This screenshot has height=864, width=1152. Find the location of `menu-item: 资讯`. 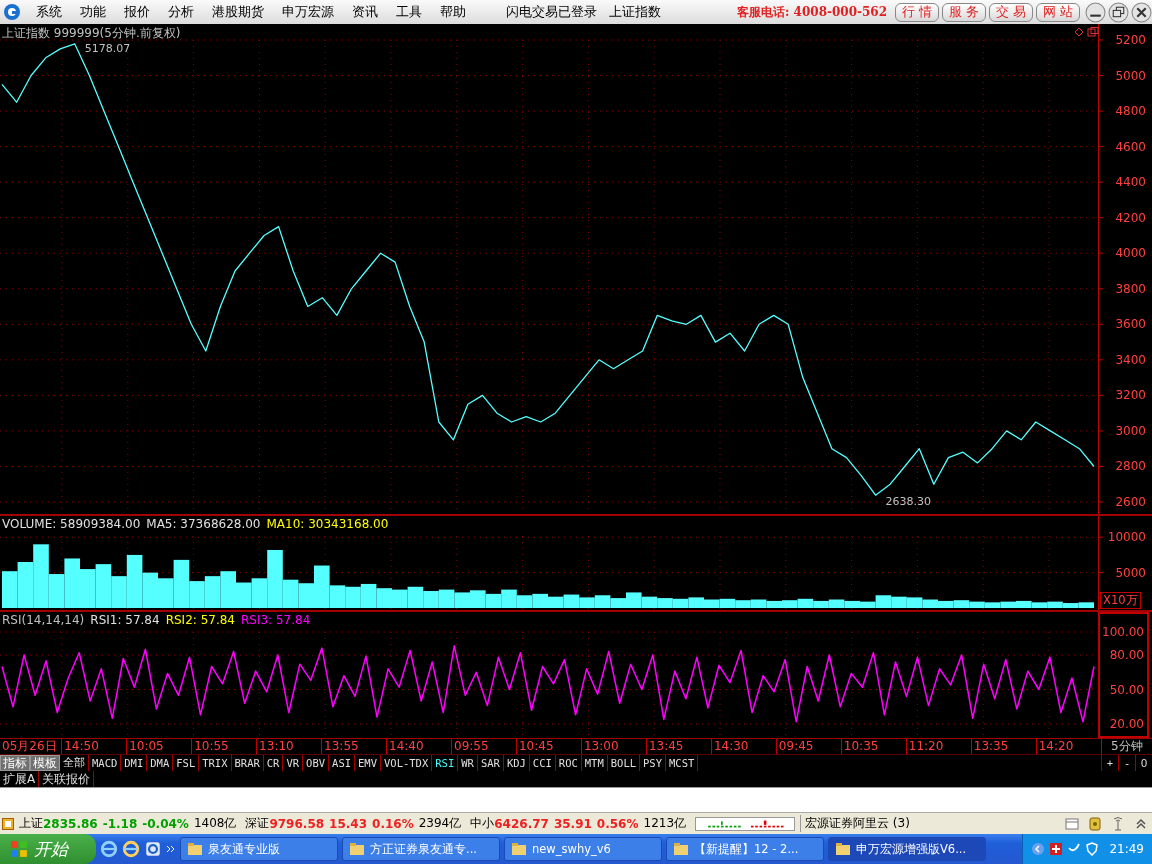

menu-item: 资讯 is located at coordinates (365, 12).